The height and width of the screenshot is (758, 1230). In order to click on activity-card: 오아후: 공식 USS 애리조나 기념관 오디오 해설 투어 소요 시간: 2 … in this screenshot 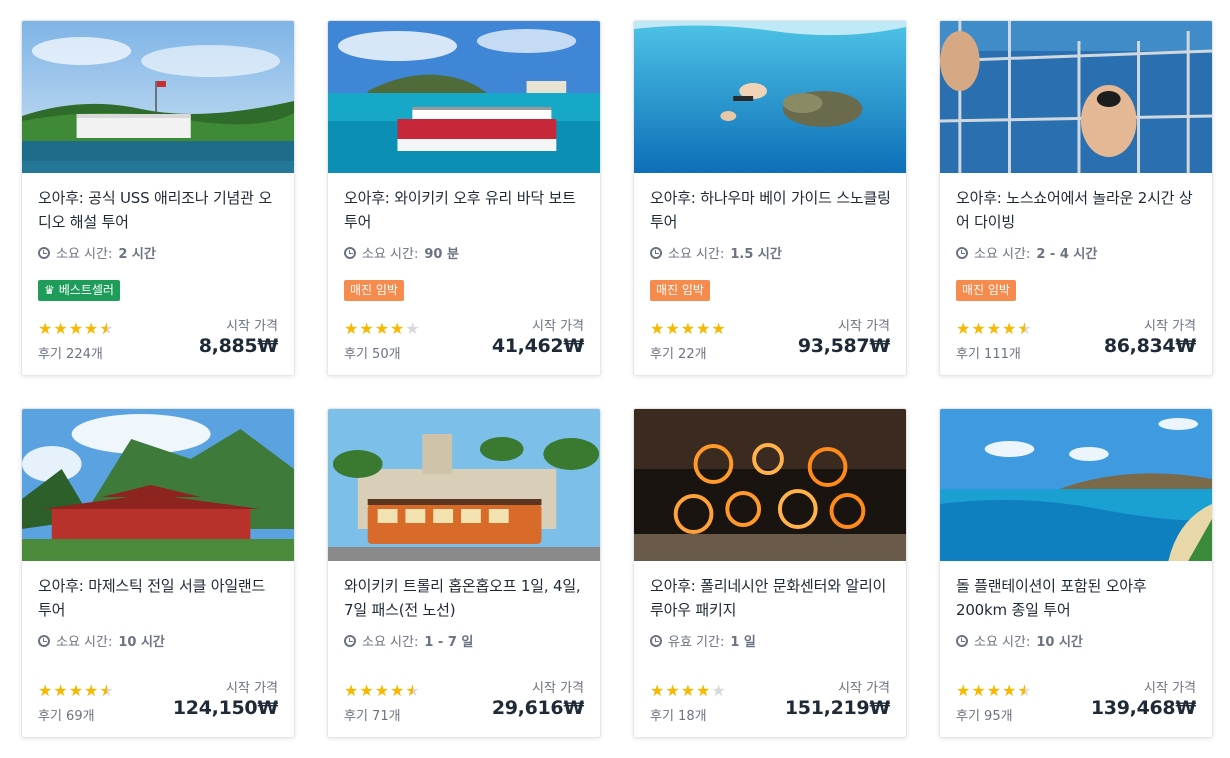, I will do `click(158, 198)`.